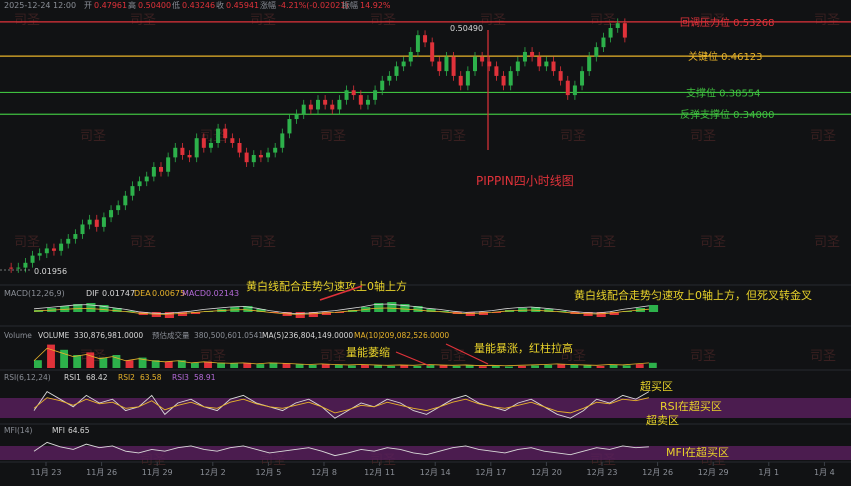  What do you see at coordinates (691, 406) in the screenshot?
I see `annotation-rsi-in-overbought: RSI在超买区` at bounding box center [691, 406].